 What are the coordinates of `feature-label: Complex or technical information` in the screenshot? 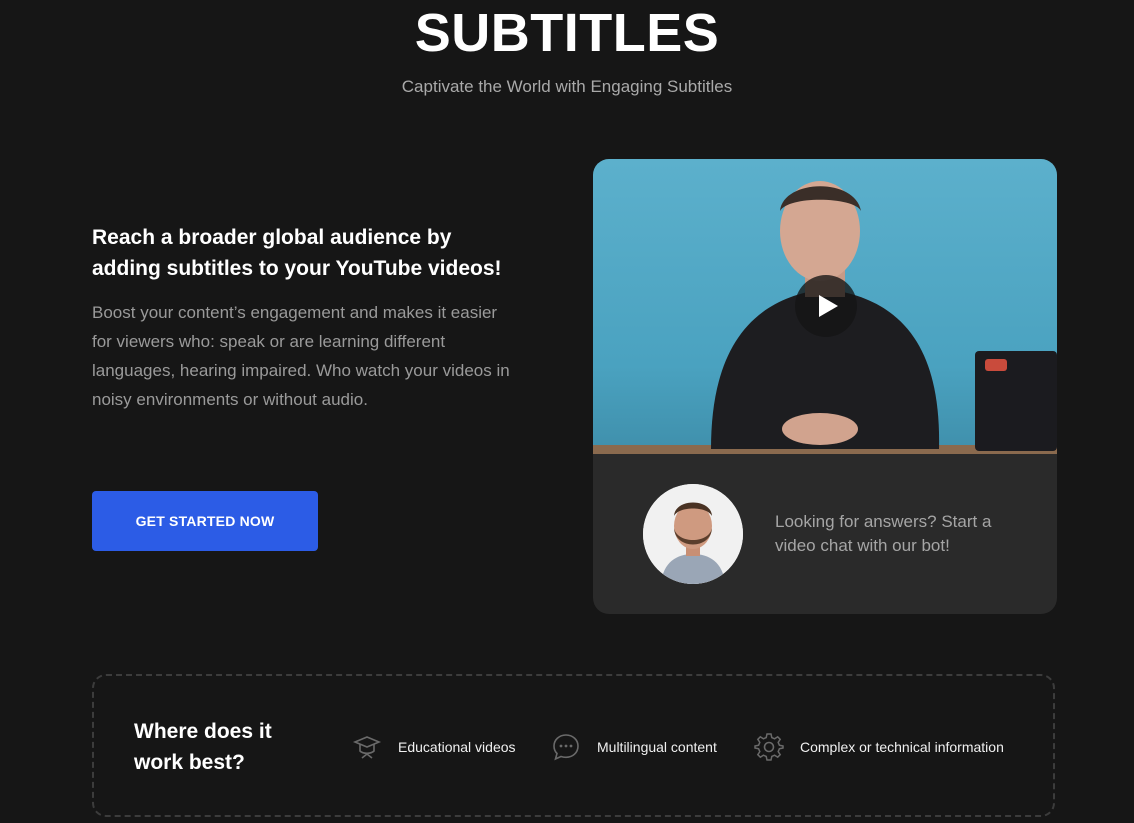 It's located at (902, 747).